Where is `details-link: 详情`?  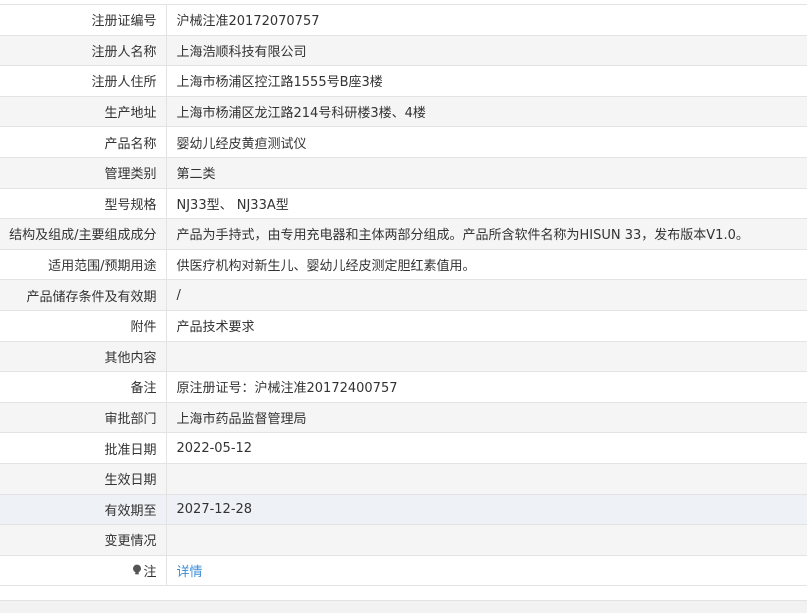 details-link: 详情 is located at coordinates (190, 572).